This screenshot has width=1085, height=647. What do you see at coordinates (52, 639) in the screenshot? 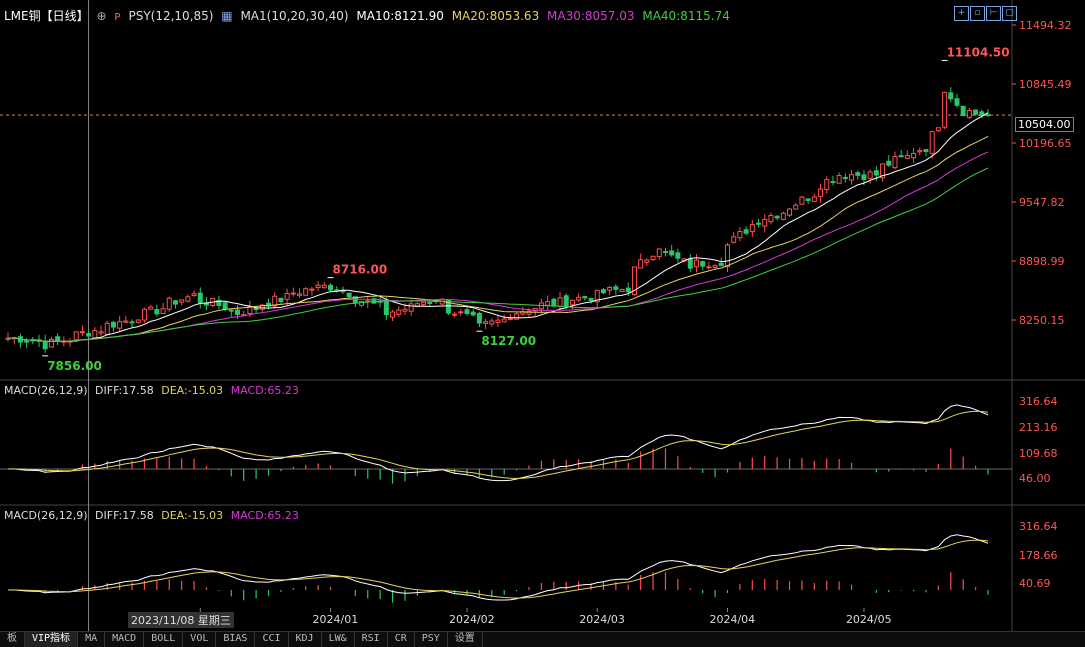
I see `tab-vip: VIP指标` at bounding box center [52, 639].